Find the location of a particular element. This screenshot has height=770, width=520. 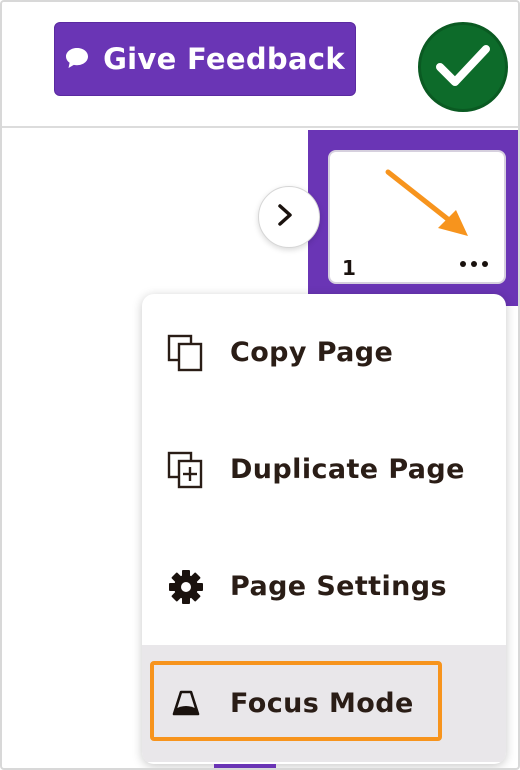

checkmark-icon is located at coordinates (463, 67).